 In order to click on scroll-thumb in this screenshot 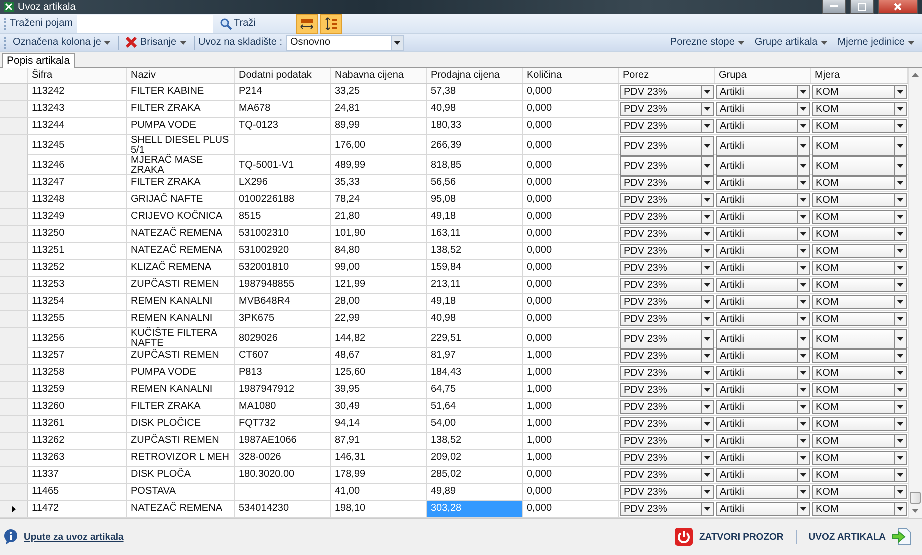, I will do `click(915, 498)`.